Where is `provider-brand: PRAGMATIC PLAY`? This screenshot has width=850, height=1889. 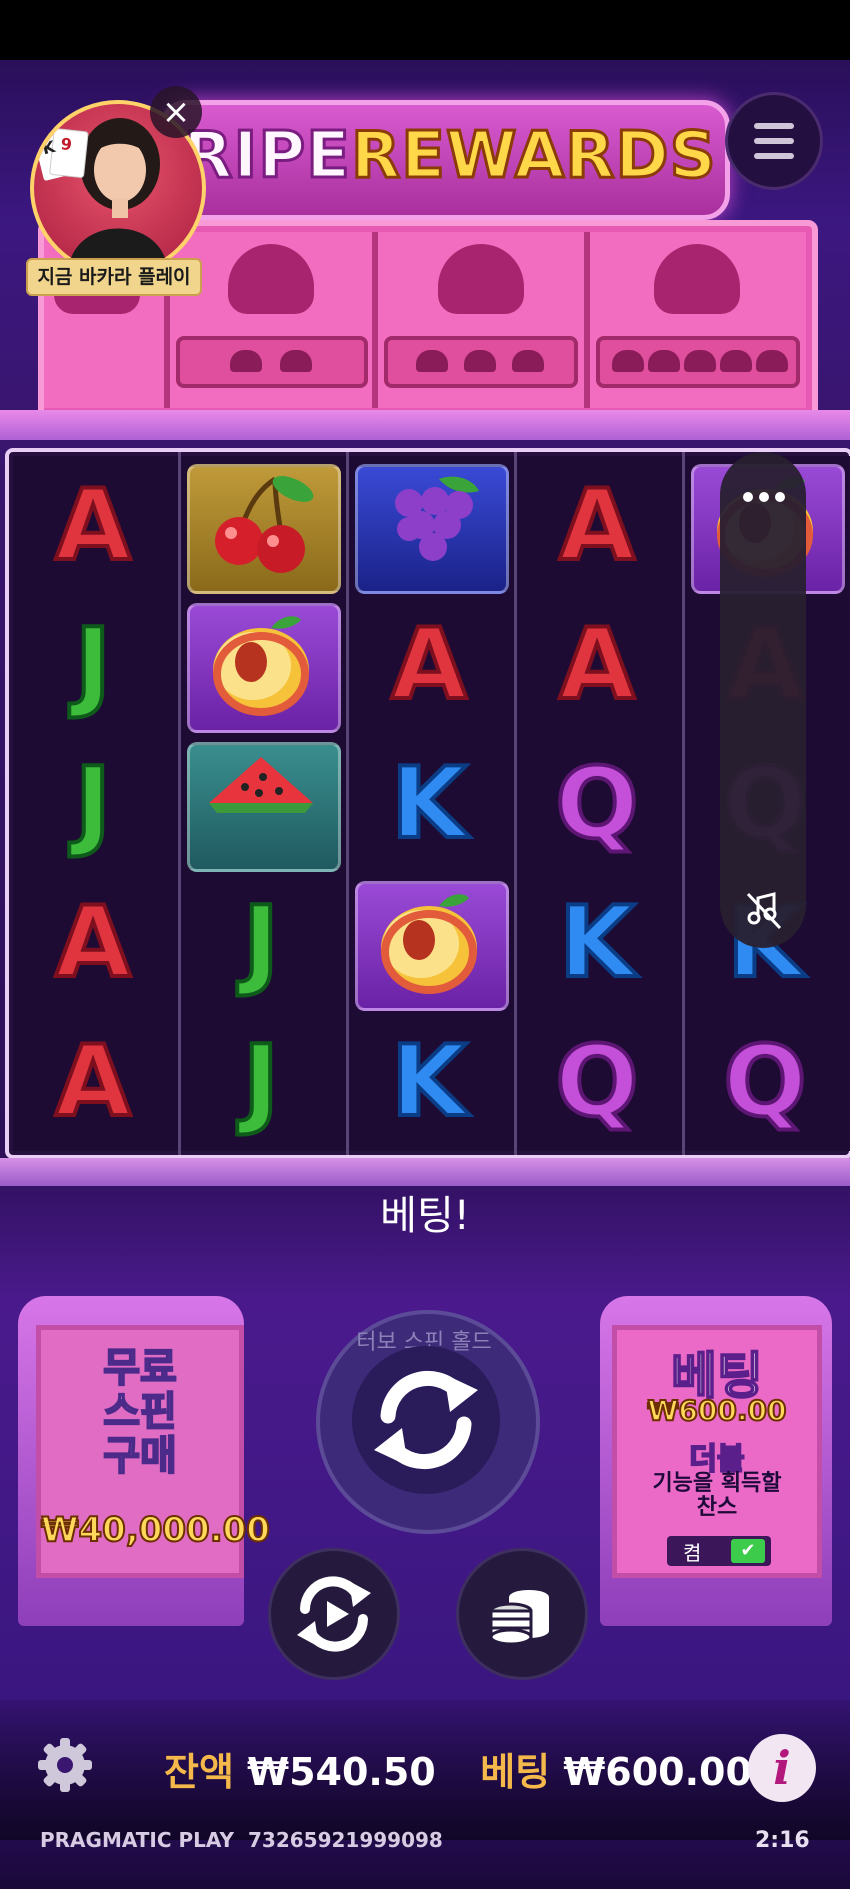 provider-brand: PRAGMATIC PLAY is located at coordinates (137, 1840).